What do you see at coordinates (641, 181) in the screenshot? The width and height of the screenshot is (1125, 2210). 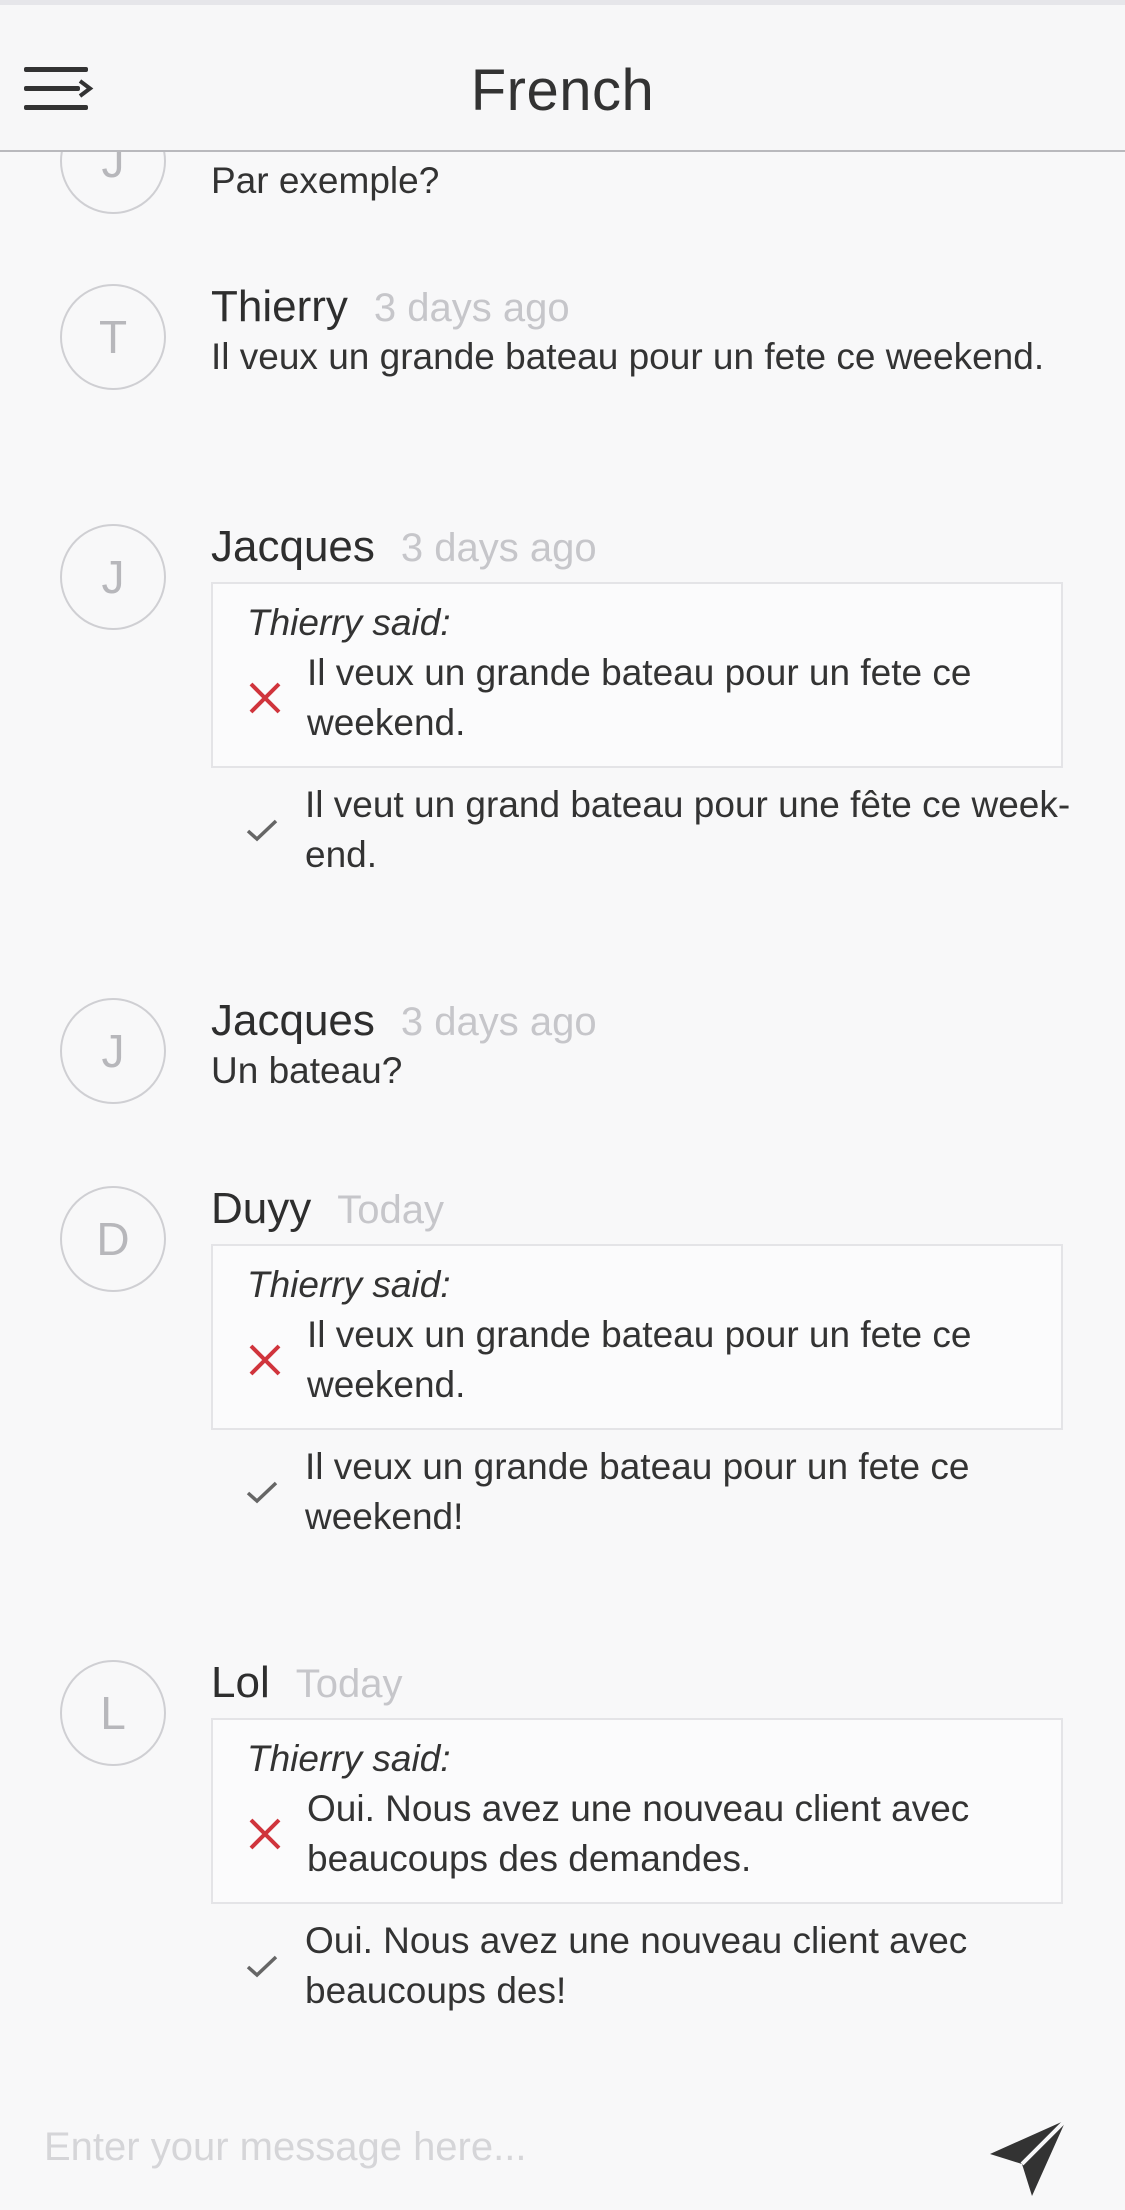 I see `message: Par exemple?` at bounding box center [641, 181].